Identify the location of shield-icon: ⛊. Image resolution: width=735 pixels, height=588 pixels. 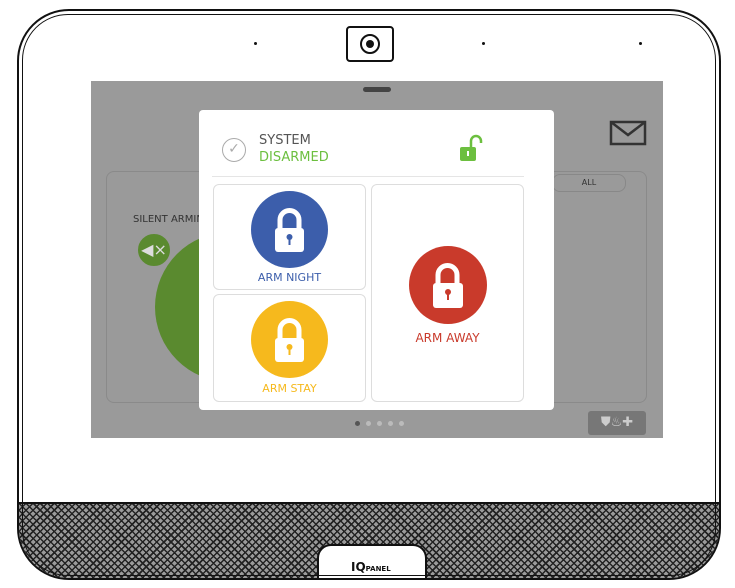
(605, 422).